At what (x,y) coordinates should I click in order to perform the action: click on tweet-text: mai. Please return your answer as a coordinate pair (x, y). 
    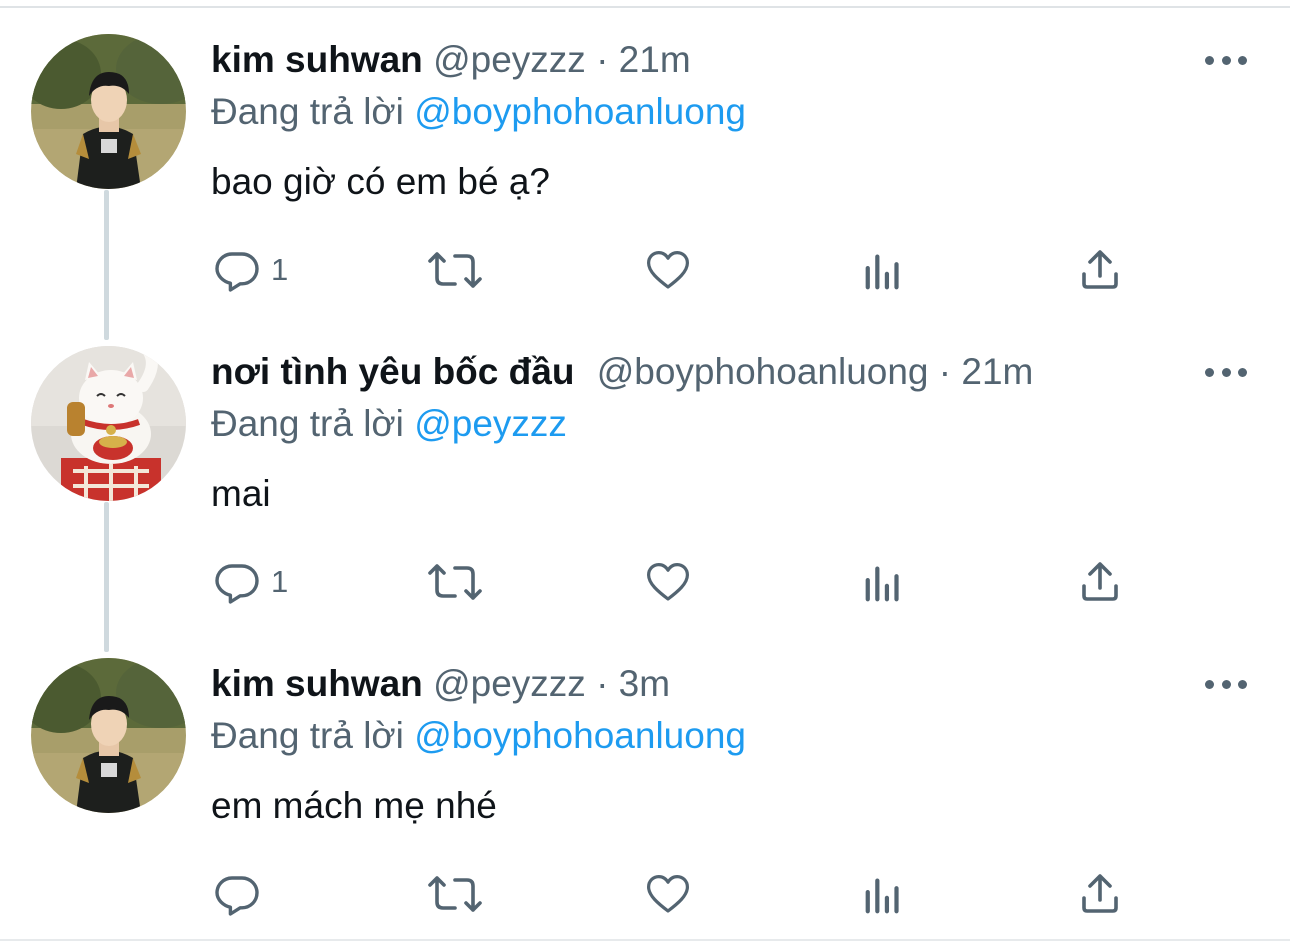
    Looking at the image, I should click on (241, 493).